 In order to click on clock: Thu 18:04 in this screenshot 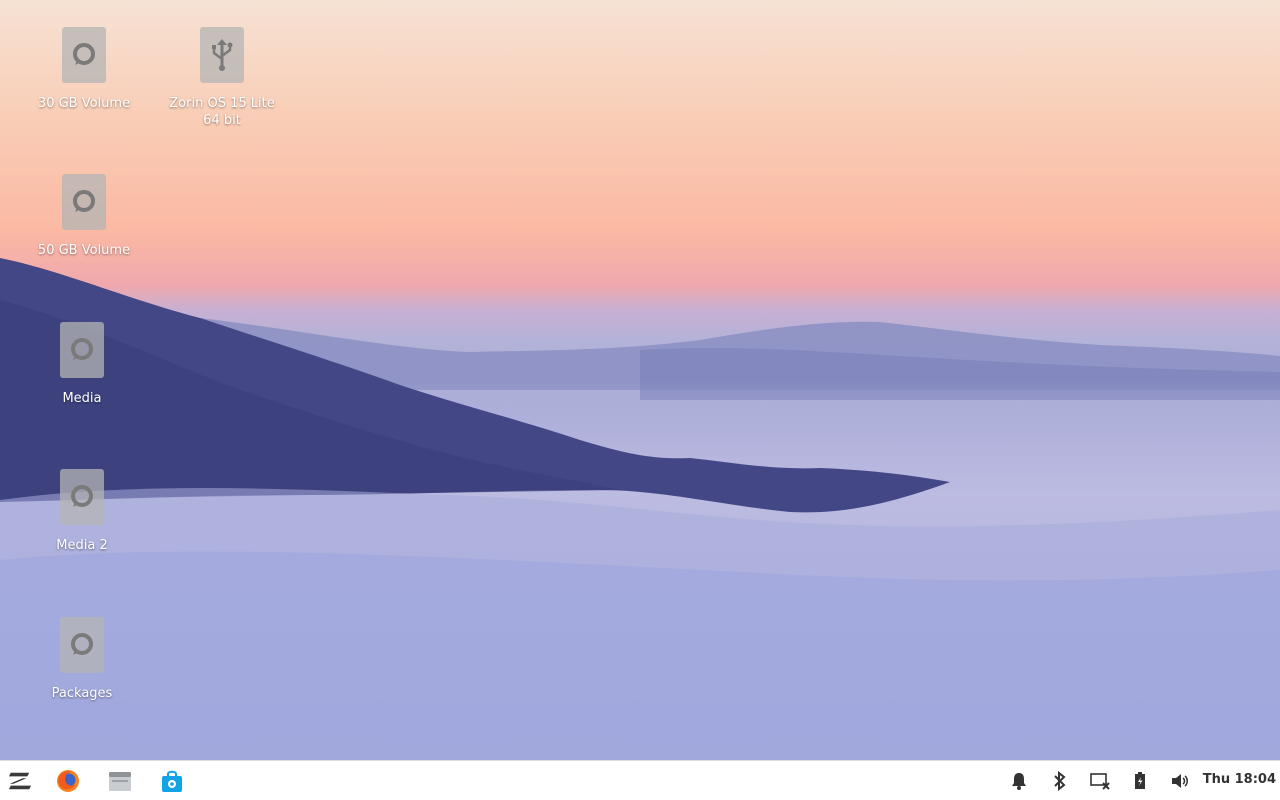, I will do `click(1239, 779)`.